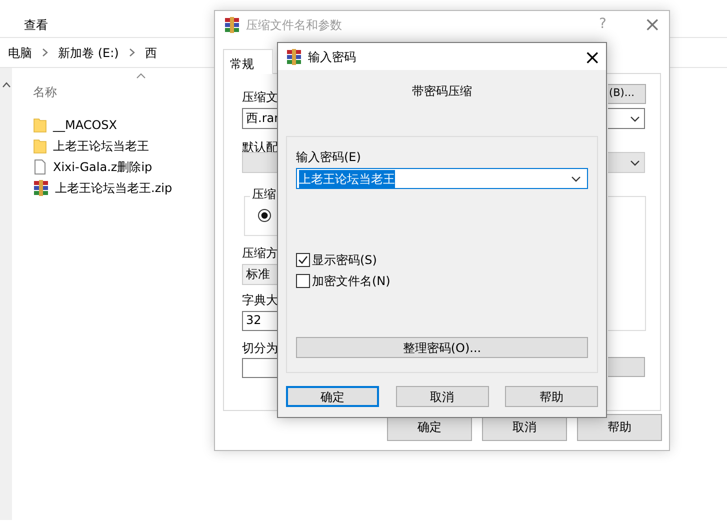 Image resolution: width=727 pixels, height=521 pixels. I want to click on breadcrumb-item: 电脑, so click(20, 53).